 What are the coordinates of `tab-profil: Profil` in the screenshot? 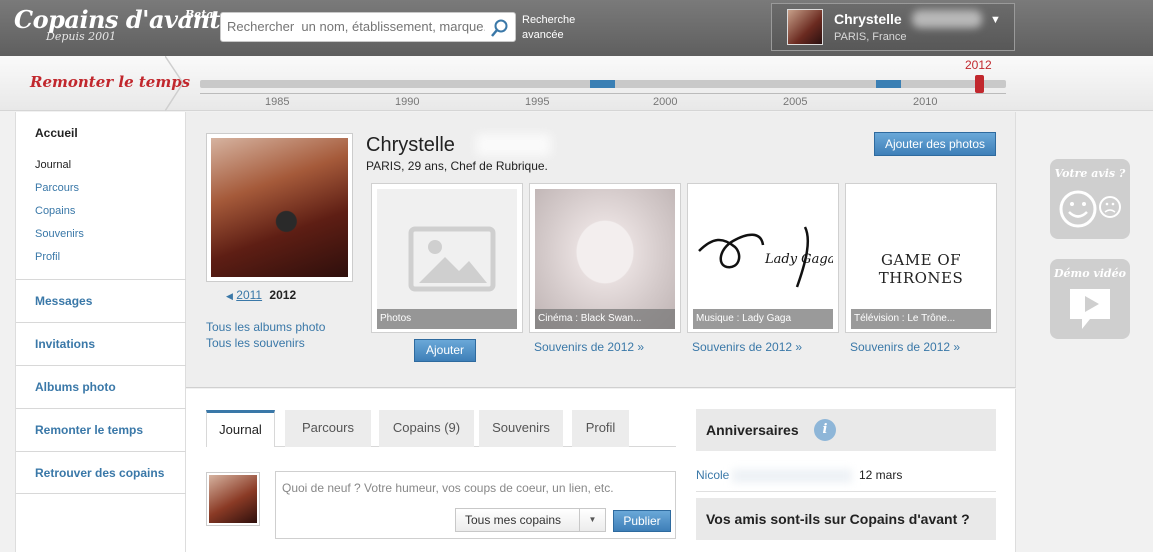 It's located at (600, 428).